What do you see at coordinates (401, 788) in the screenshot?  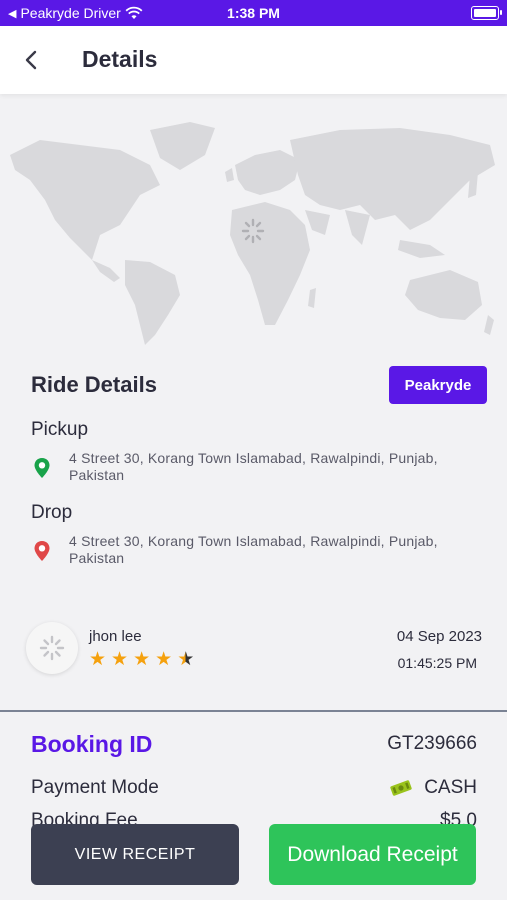 I see `cash-icon` at bounding box center [401, 788].